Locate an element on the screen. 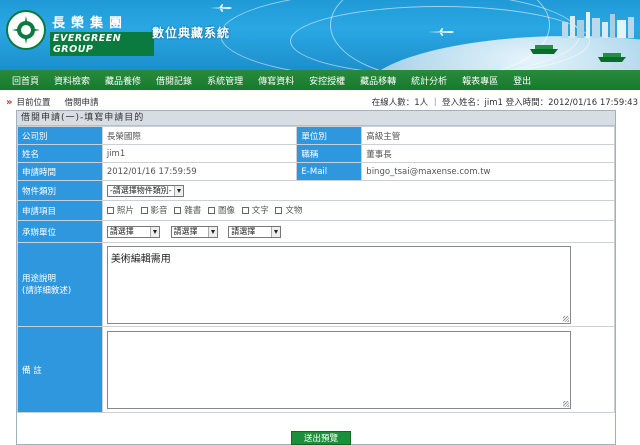  purpose-label-cell: 用途說明 (請詳細敘述) is located at coordinates (60, 284).